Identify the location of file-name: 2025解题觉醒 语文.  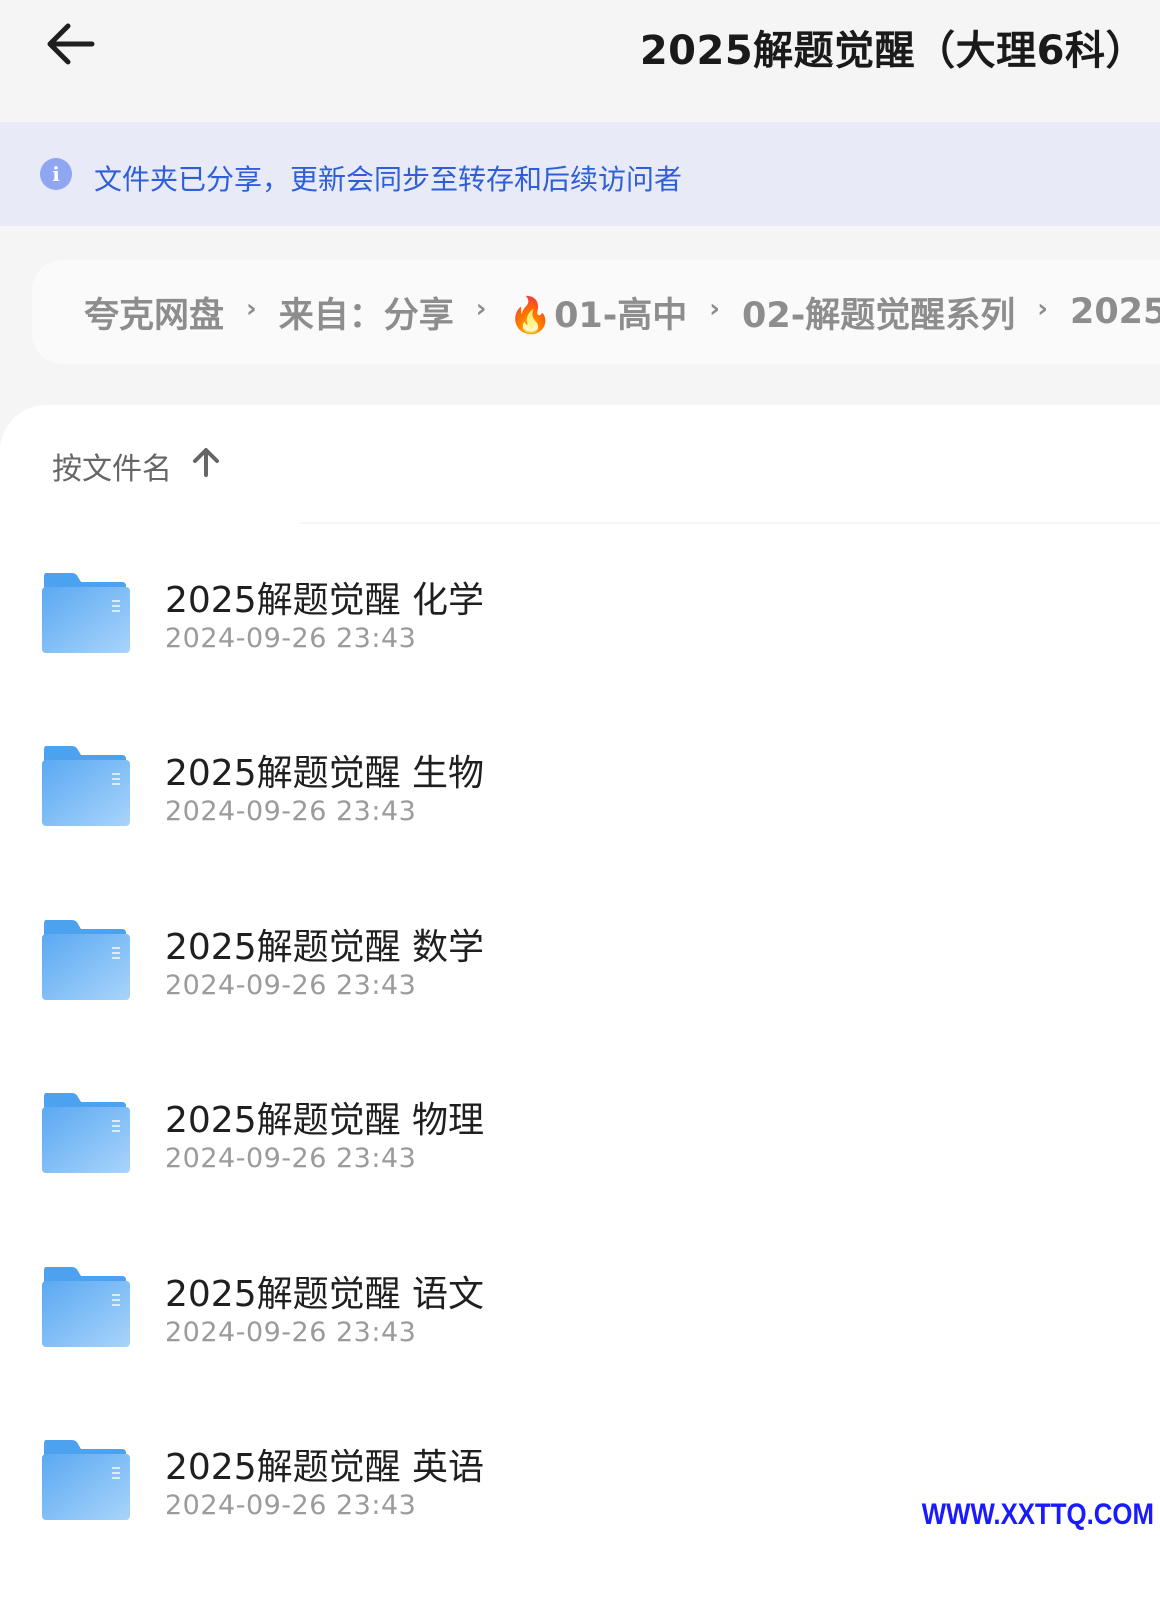
(325, 1294).